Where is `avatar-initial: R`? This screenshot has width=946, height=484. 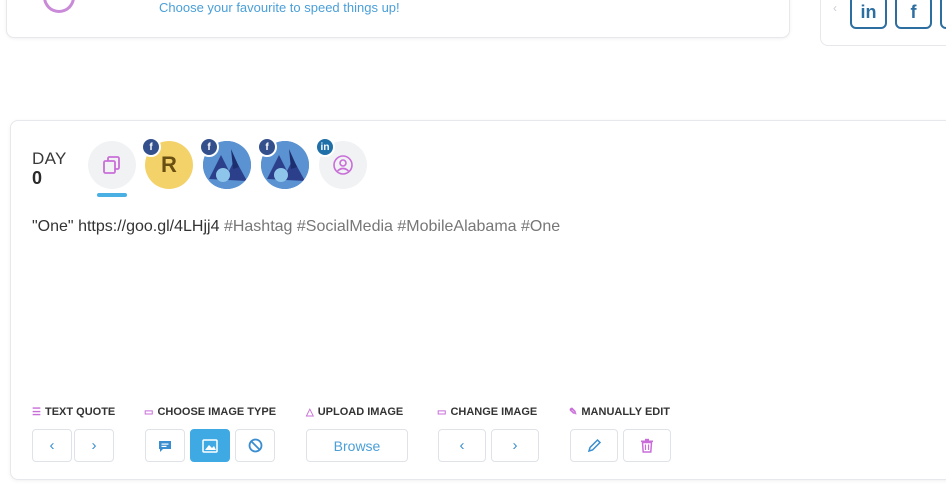 avatar-initial: R is located at coordinates (169, 164).